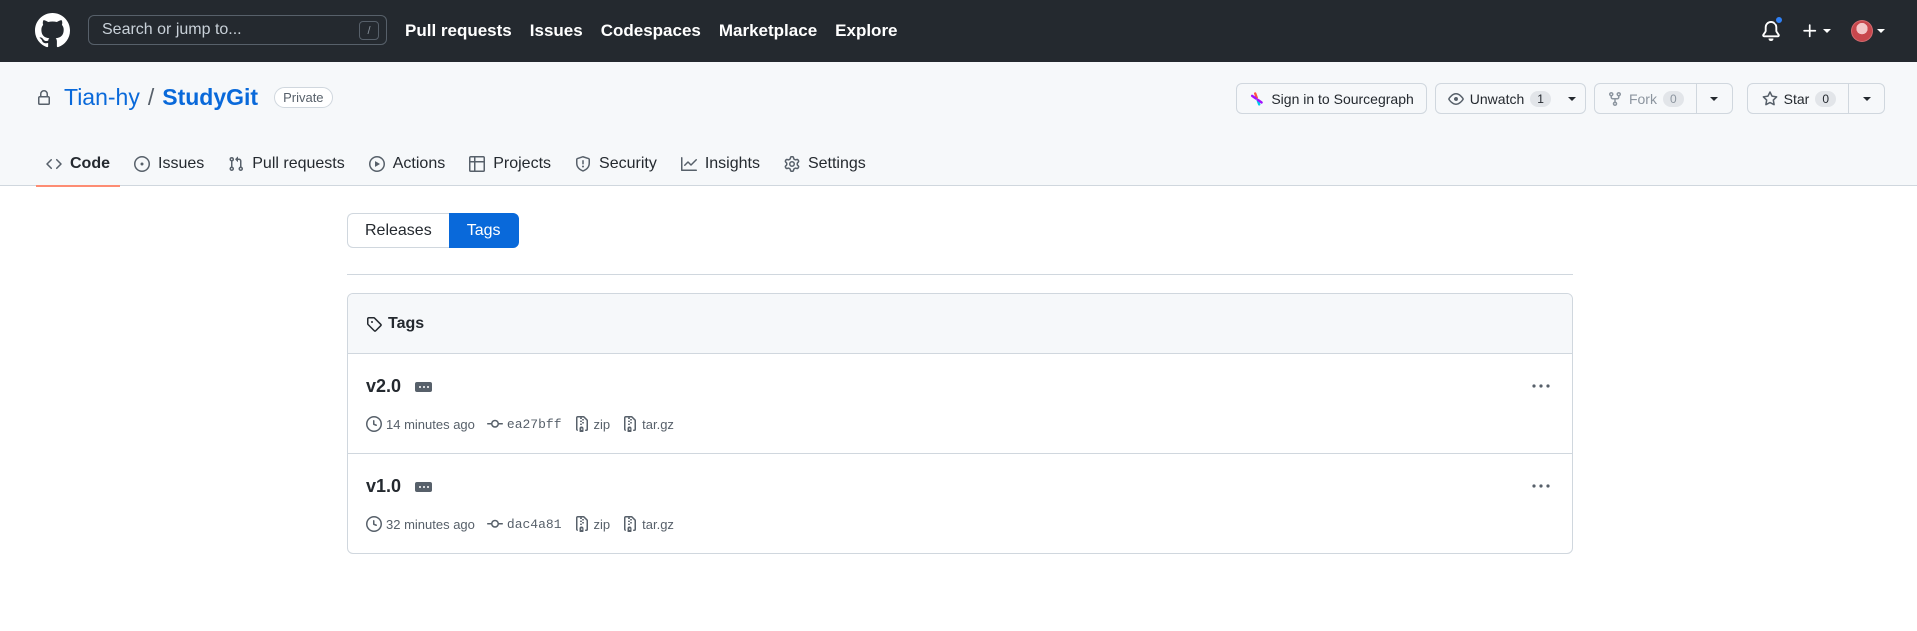 The height and width of the screenshot is (631, 1917). What do you see at coordinates (1772, 28) in the screenshot?
I see `notifications-bell-icon` at bounding box center [1772, 28].